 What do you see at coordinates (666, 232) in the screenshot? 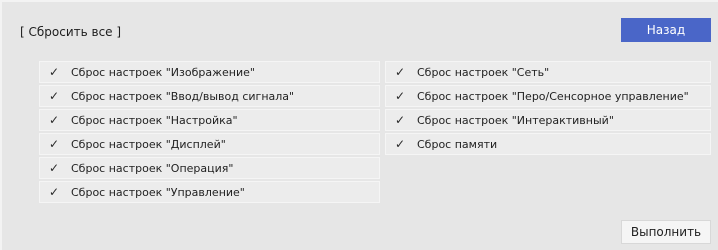
I see `execute-button: Выполнить` at bounding box center [666, 232].